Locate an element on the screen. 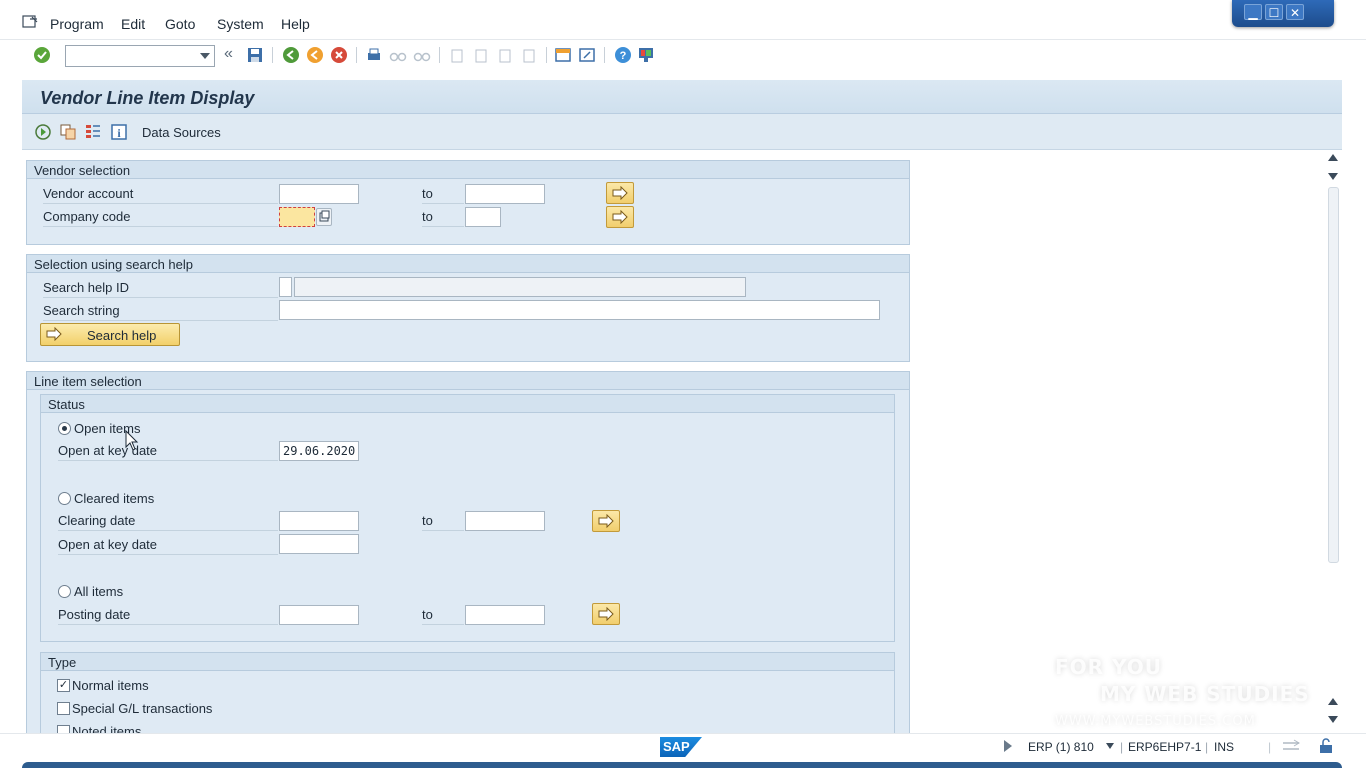 Image resolution: width=1366 pixels, height=768 pixels. menu-edit: Edit is located at coordinates (133, 24).